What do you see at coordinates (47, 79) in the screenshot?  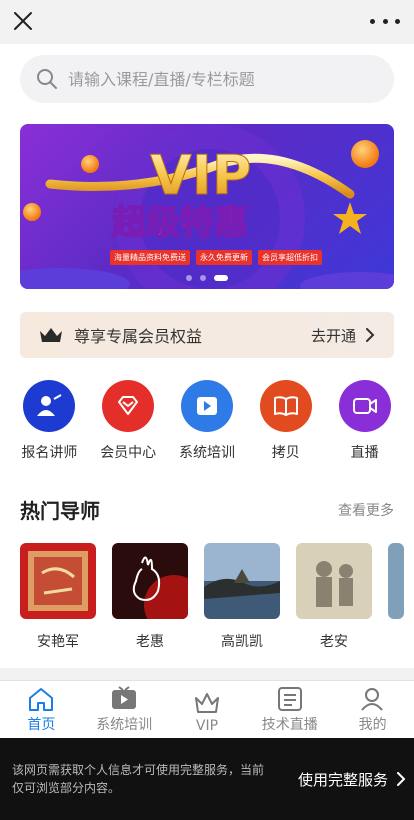 I see `search-icon` at bounding box center [47, 79].